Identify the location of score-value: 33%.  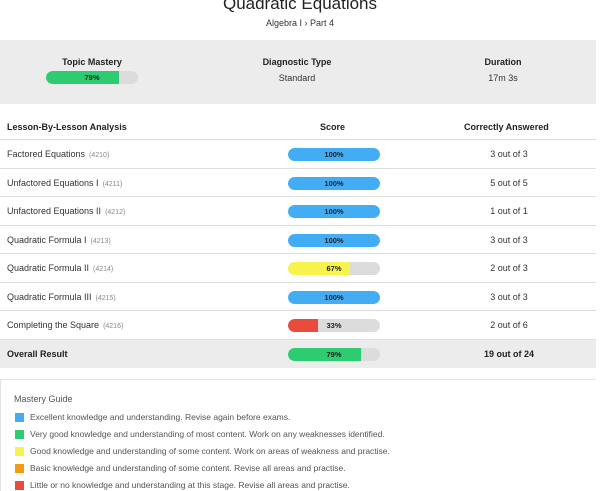
(334, 325).